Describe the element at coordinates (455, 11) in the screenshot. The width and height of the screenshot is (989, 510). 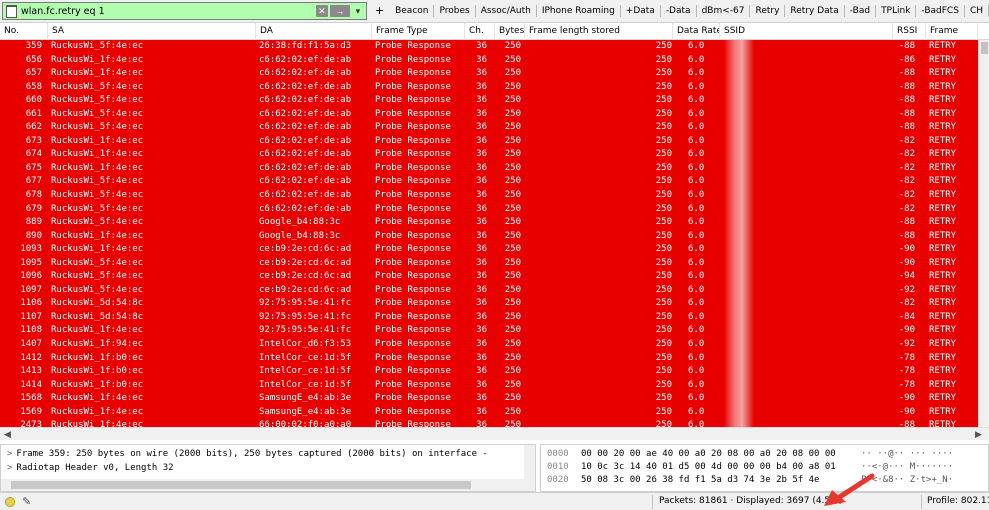
I see `filter-button-probes: Probes` at that location.